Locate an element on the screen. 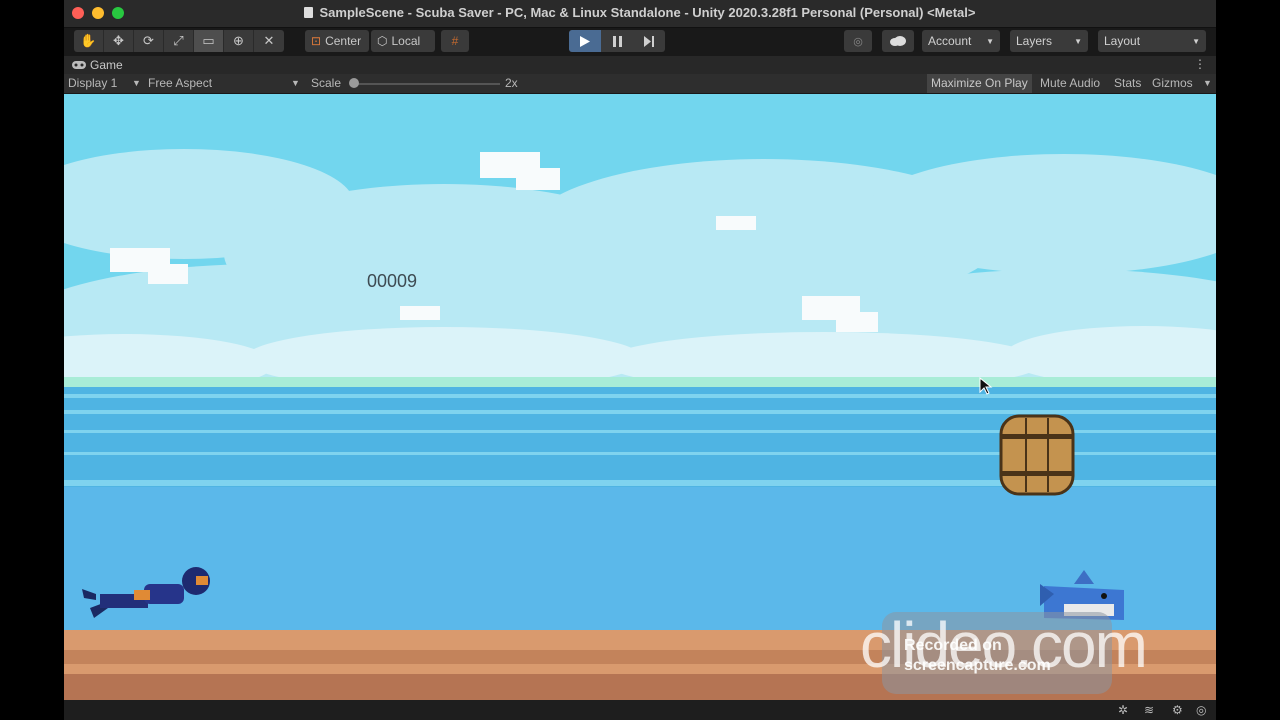 The image size is (1280, 720). step-button is located at coordinates (649, 41).